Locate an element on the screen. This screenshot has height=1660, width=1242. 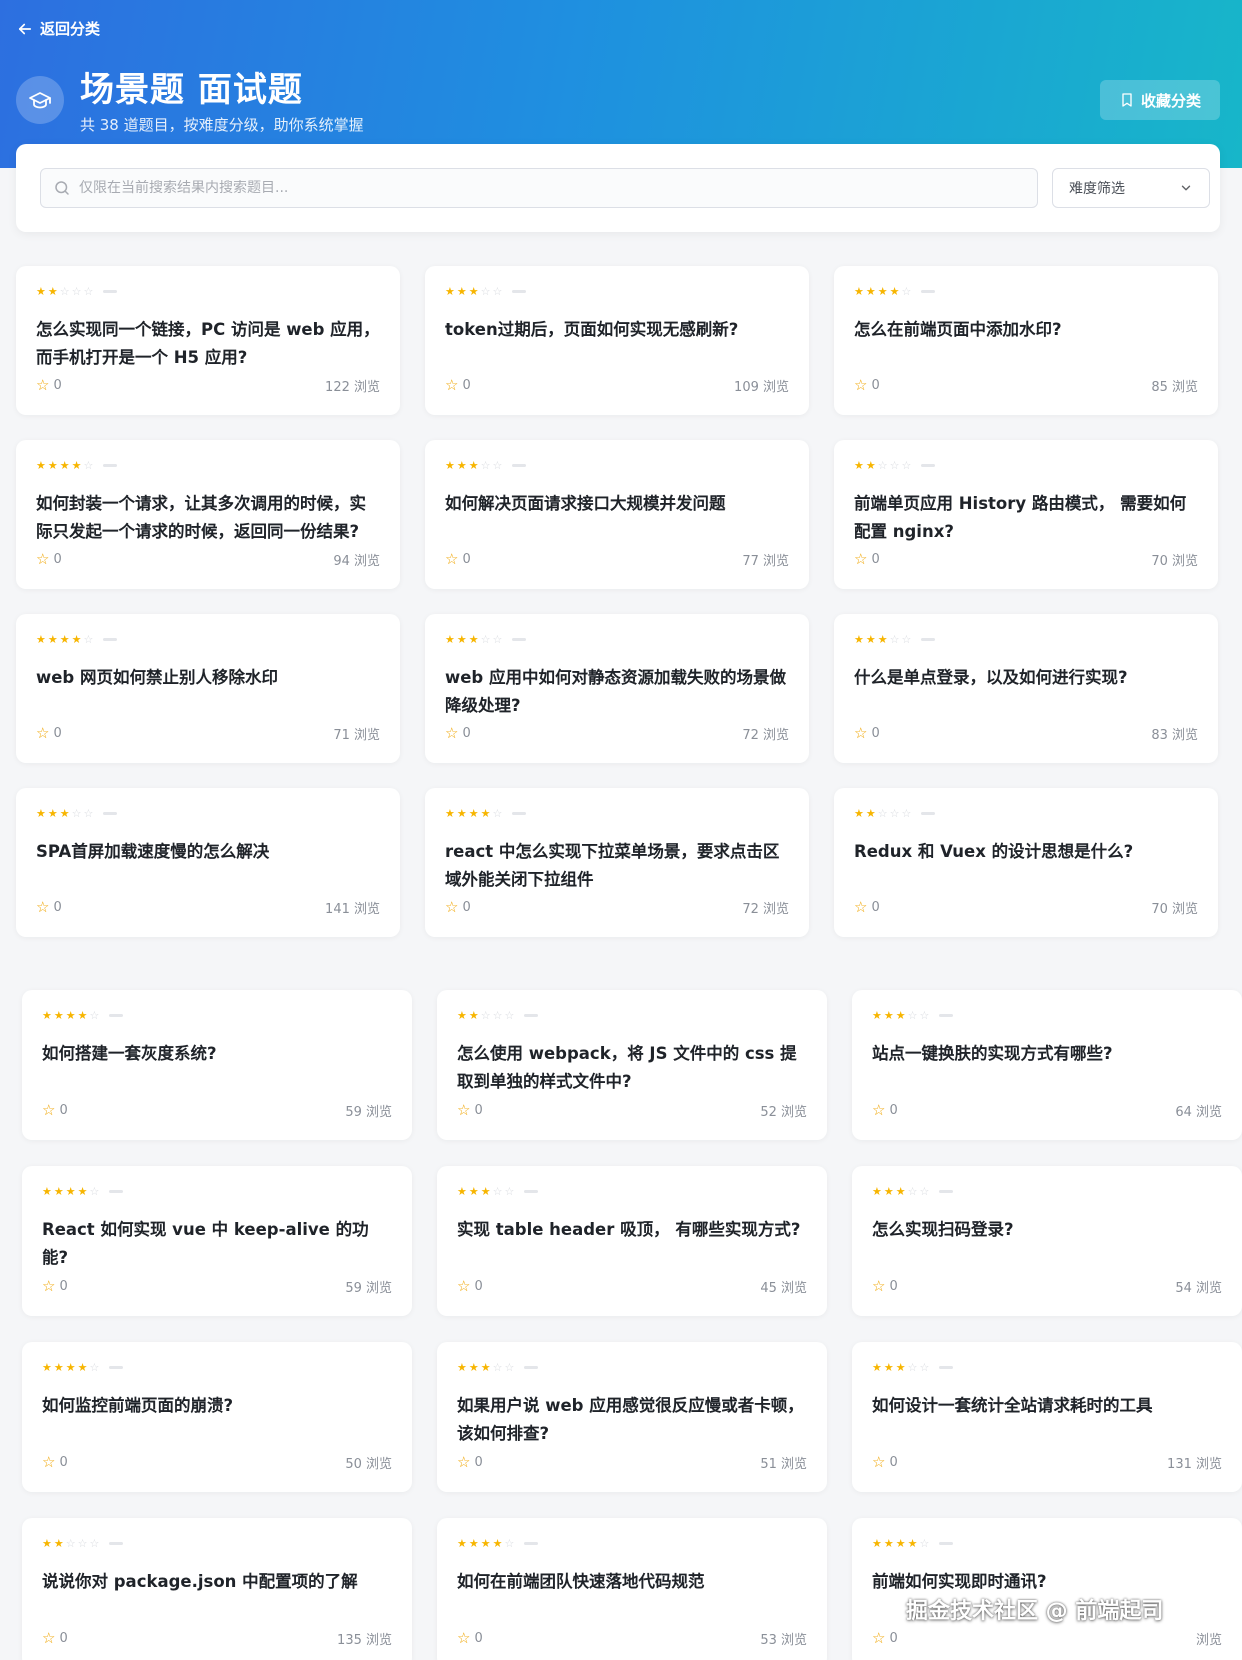
question-card: ★ ★ ★ ☆ ☆ 怎么实现扫码登录? ☆ 0 54 浏览 is located at coordinates (1047, 1241).